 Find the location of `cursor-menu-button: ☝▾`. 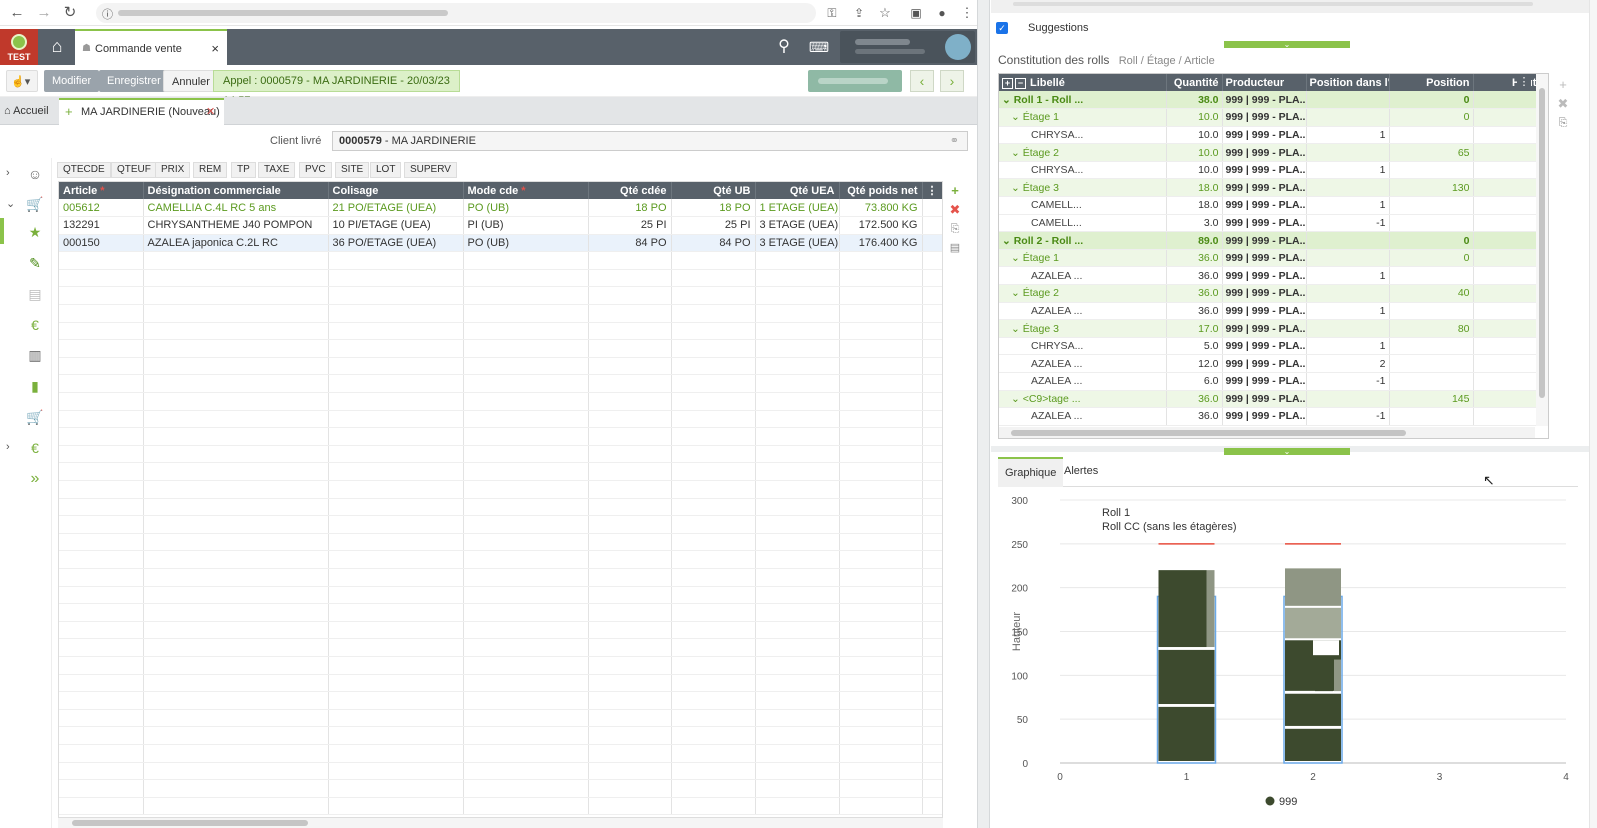

cursor-menu-button: ☝▾ is located at coordinates (22, 81).